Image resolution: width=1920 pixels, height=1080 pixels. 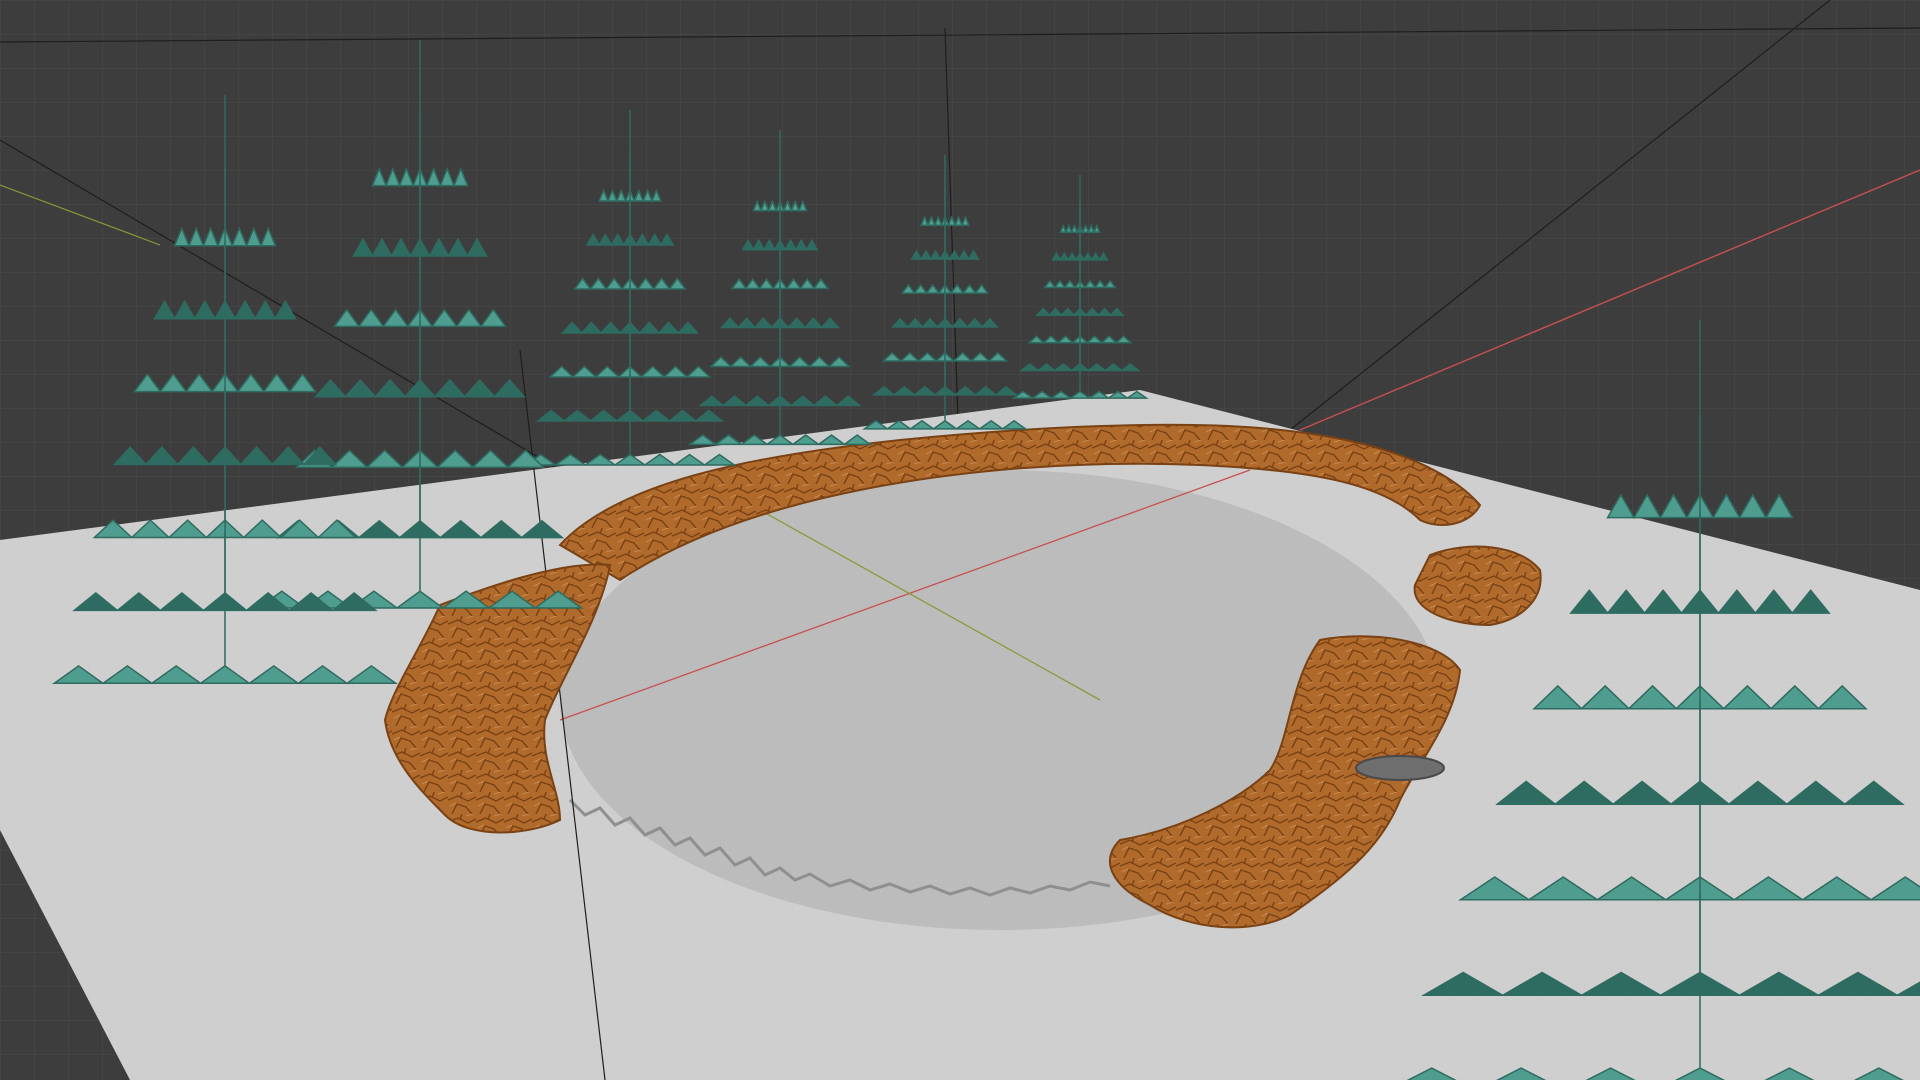 I want to click on rock-path-small-patch, so click(x=1477, y=586).